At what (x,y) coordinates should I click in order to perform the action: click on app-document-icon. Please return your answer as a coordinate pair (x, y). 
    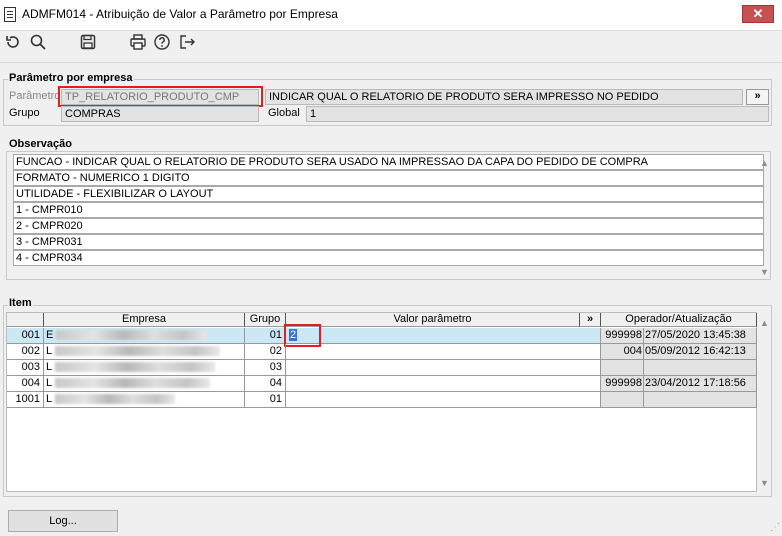
    Looking at the image, I should click on (10, 14).